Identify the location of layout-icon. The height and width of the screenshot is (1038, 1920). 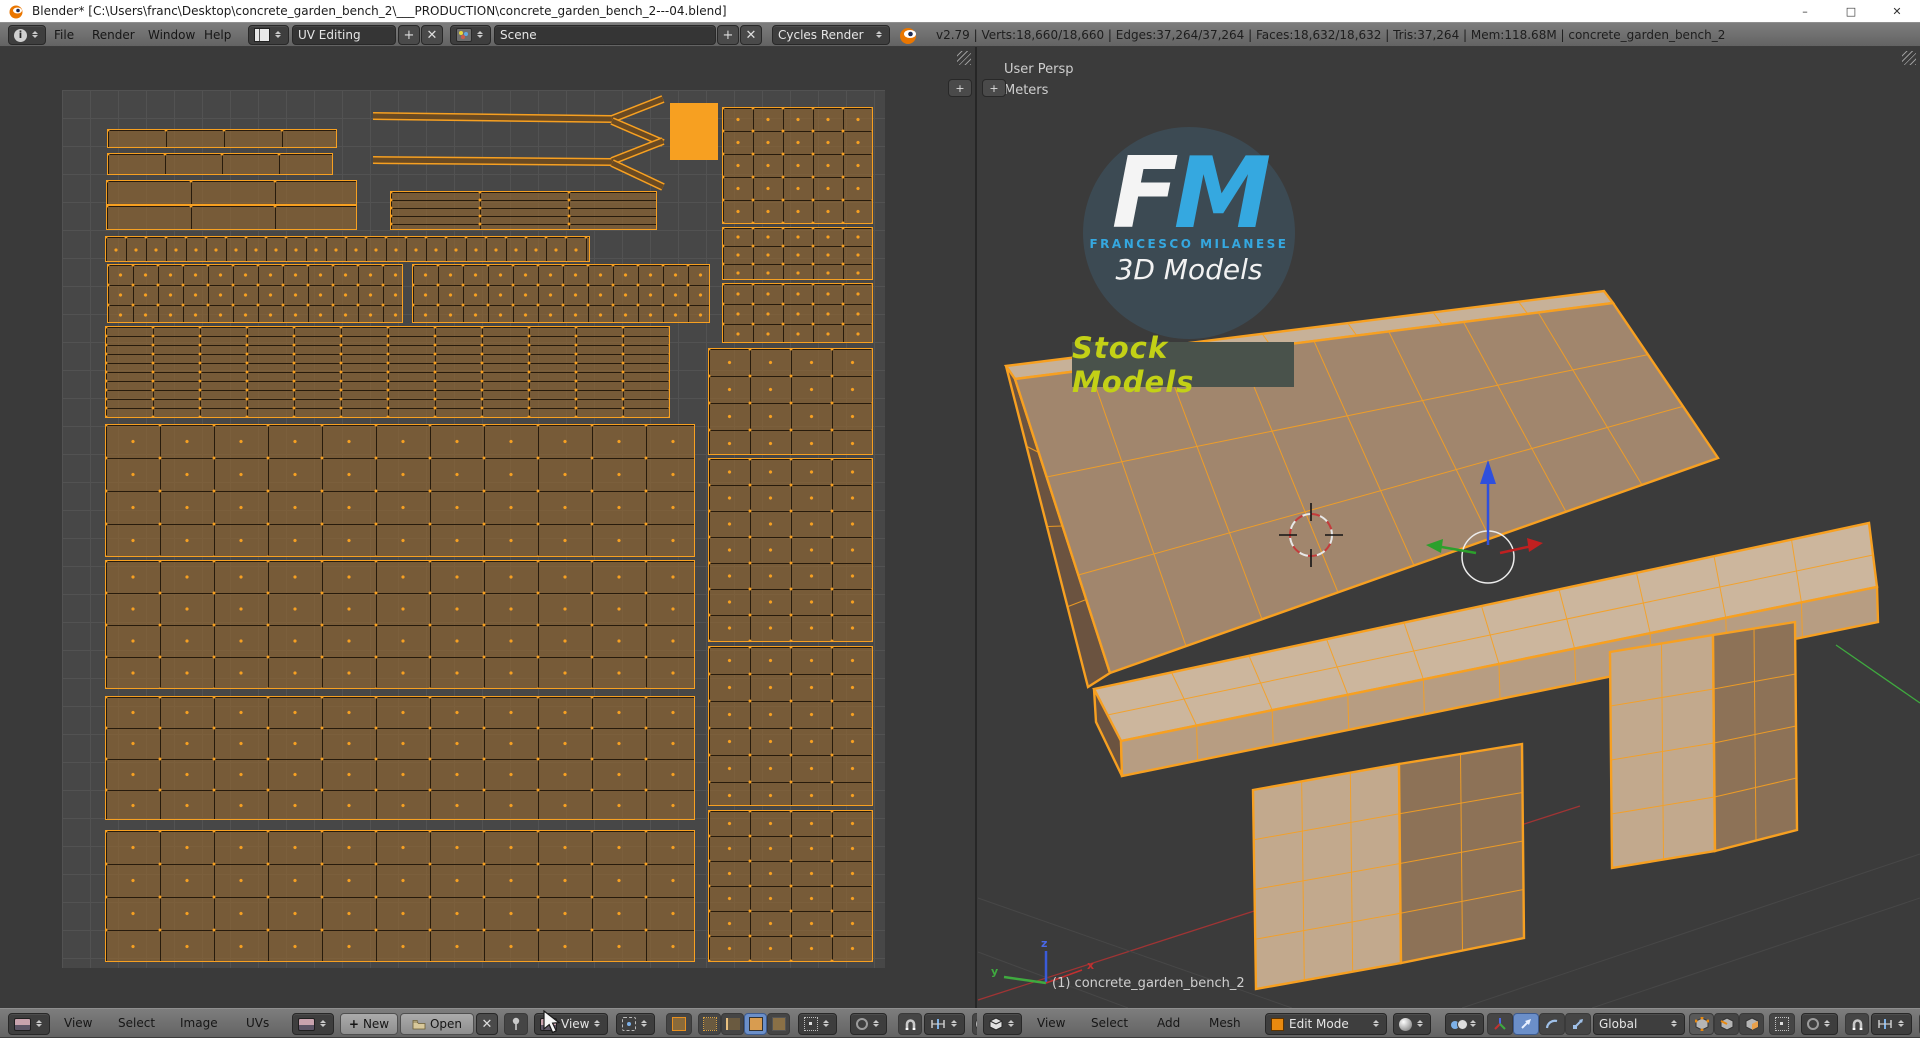
(262, 35).